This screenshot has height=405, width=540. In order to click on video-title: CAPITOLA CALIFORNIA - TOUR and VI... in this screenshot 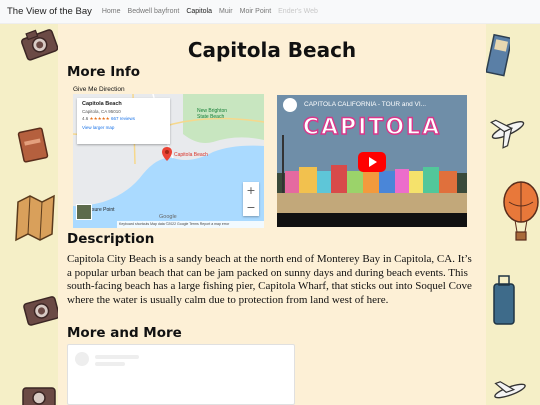, I will do `click(365, 104)`.